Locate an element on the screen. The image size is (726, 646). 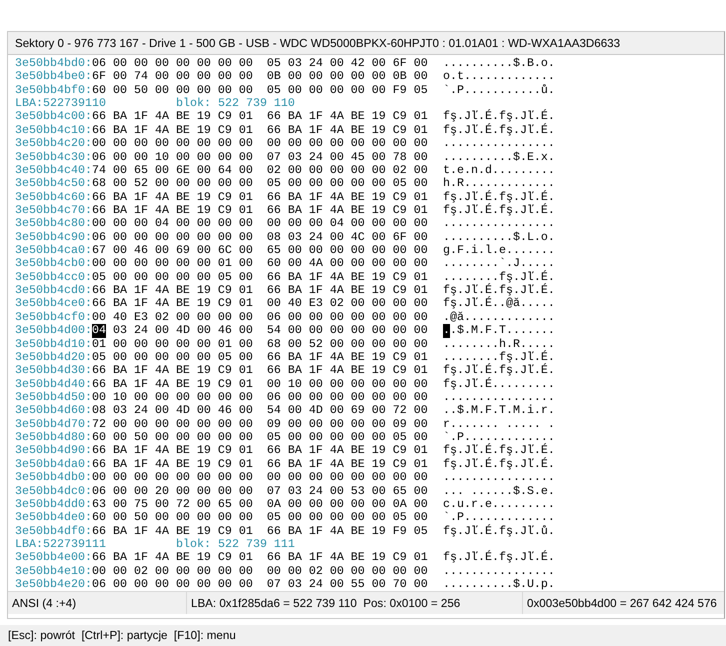
address-label: 3e50bb4c30: is located at coordinates (53, 157).